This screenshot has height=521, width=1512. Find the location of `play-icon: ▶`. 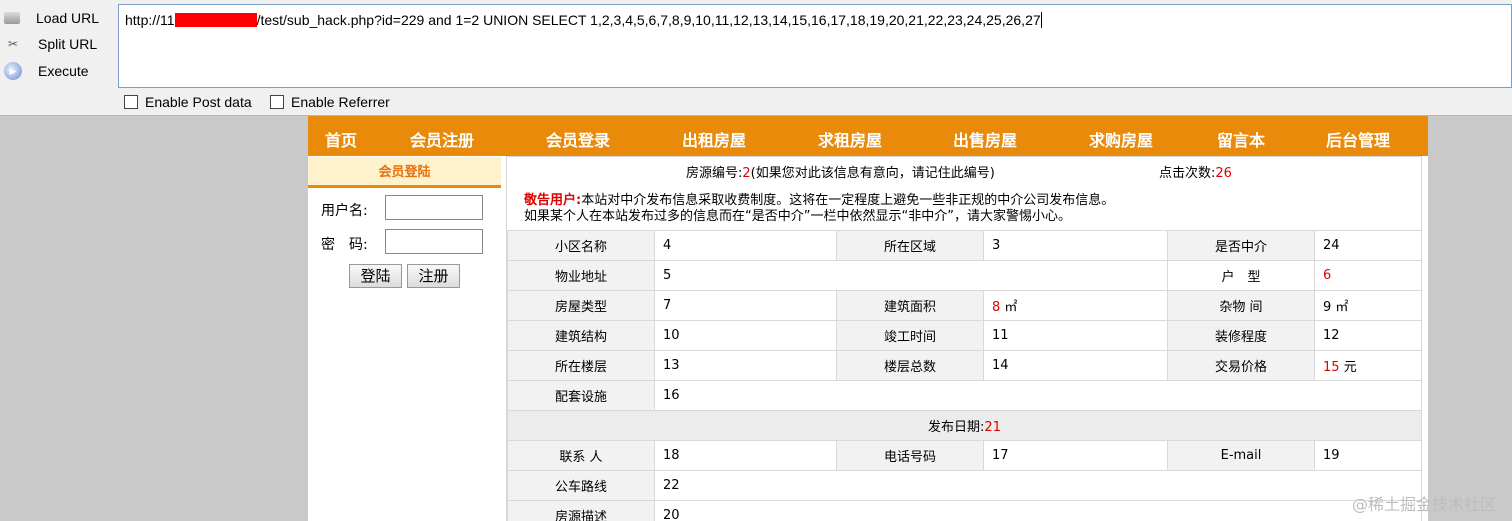

play-icon: ▶ is located at coordinates (13, 71).